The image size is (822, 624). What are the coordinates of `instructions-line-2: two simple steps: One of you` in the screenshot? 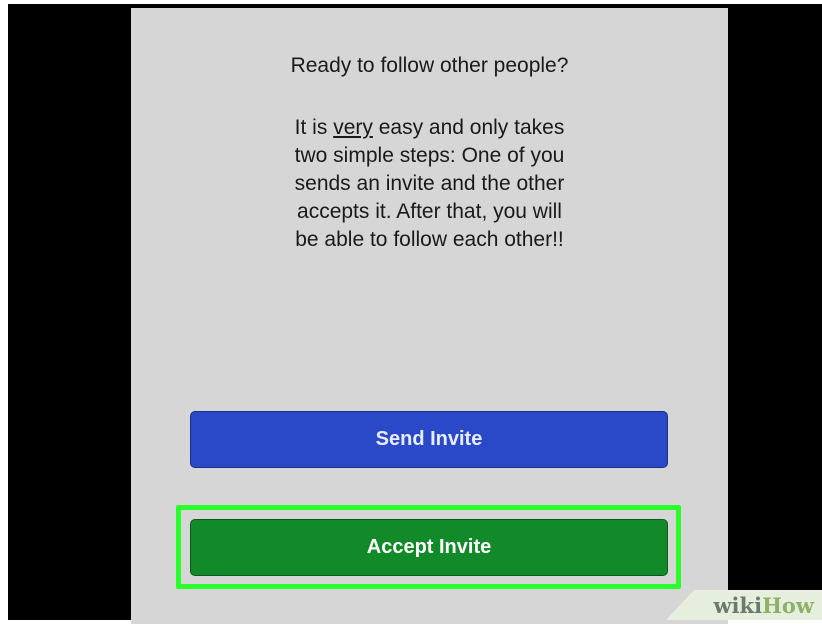 It's located at (429, 155).